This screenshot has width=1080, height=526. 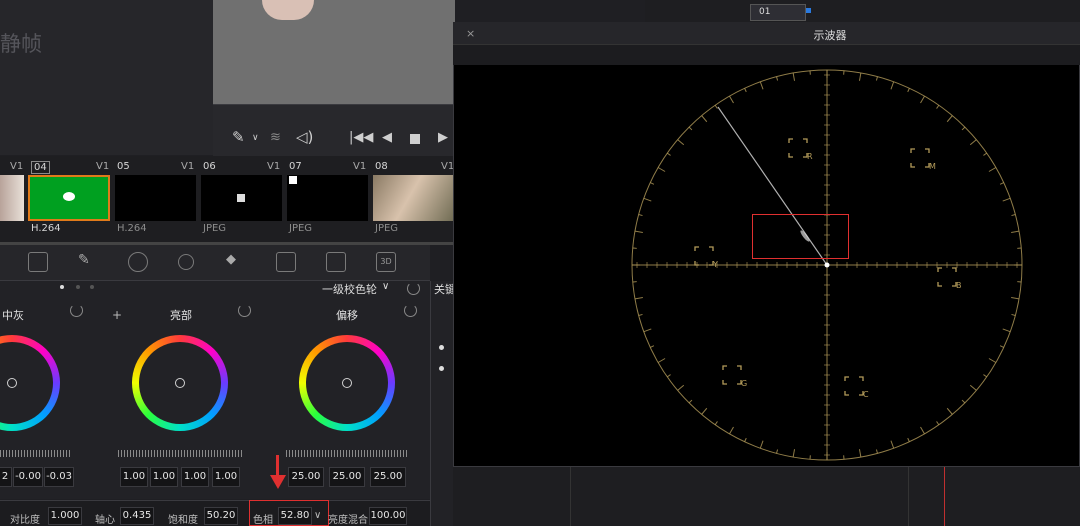 What do you see at coordinates (286, 262) in the screenshot?
I see `key-icon` at bounding box center [286, 262].